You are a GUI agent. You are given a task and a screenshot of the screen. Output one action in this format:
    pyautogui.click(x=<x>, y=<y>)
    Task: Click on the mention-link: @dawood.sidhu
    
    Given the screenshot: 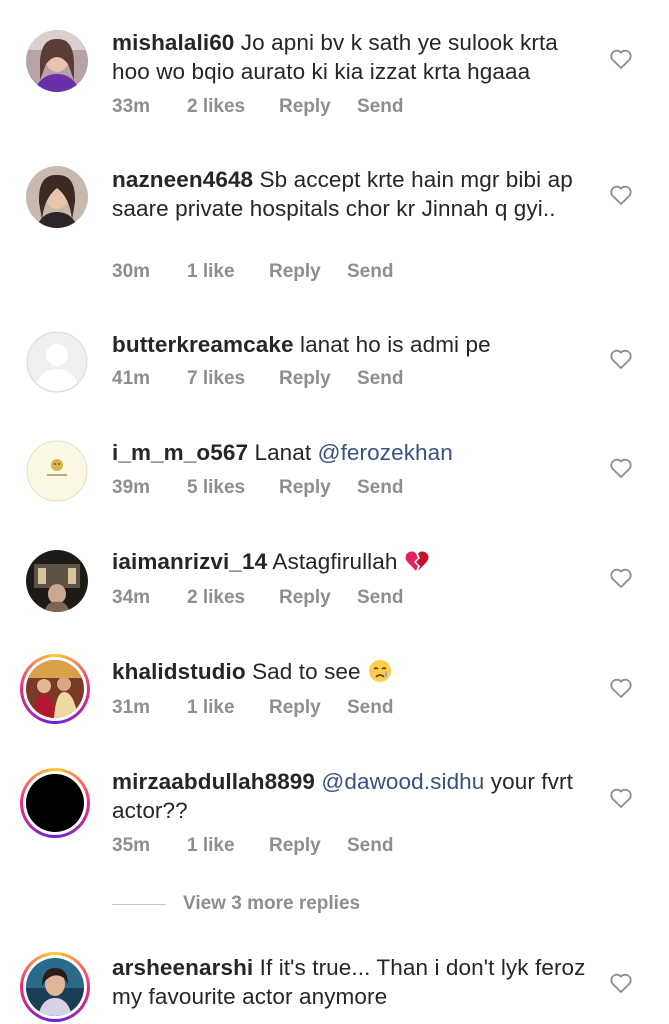 What is the action you would take?
    pyautogui.click(x=402, y=781)
    